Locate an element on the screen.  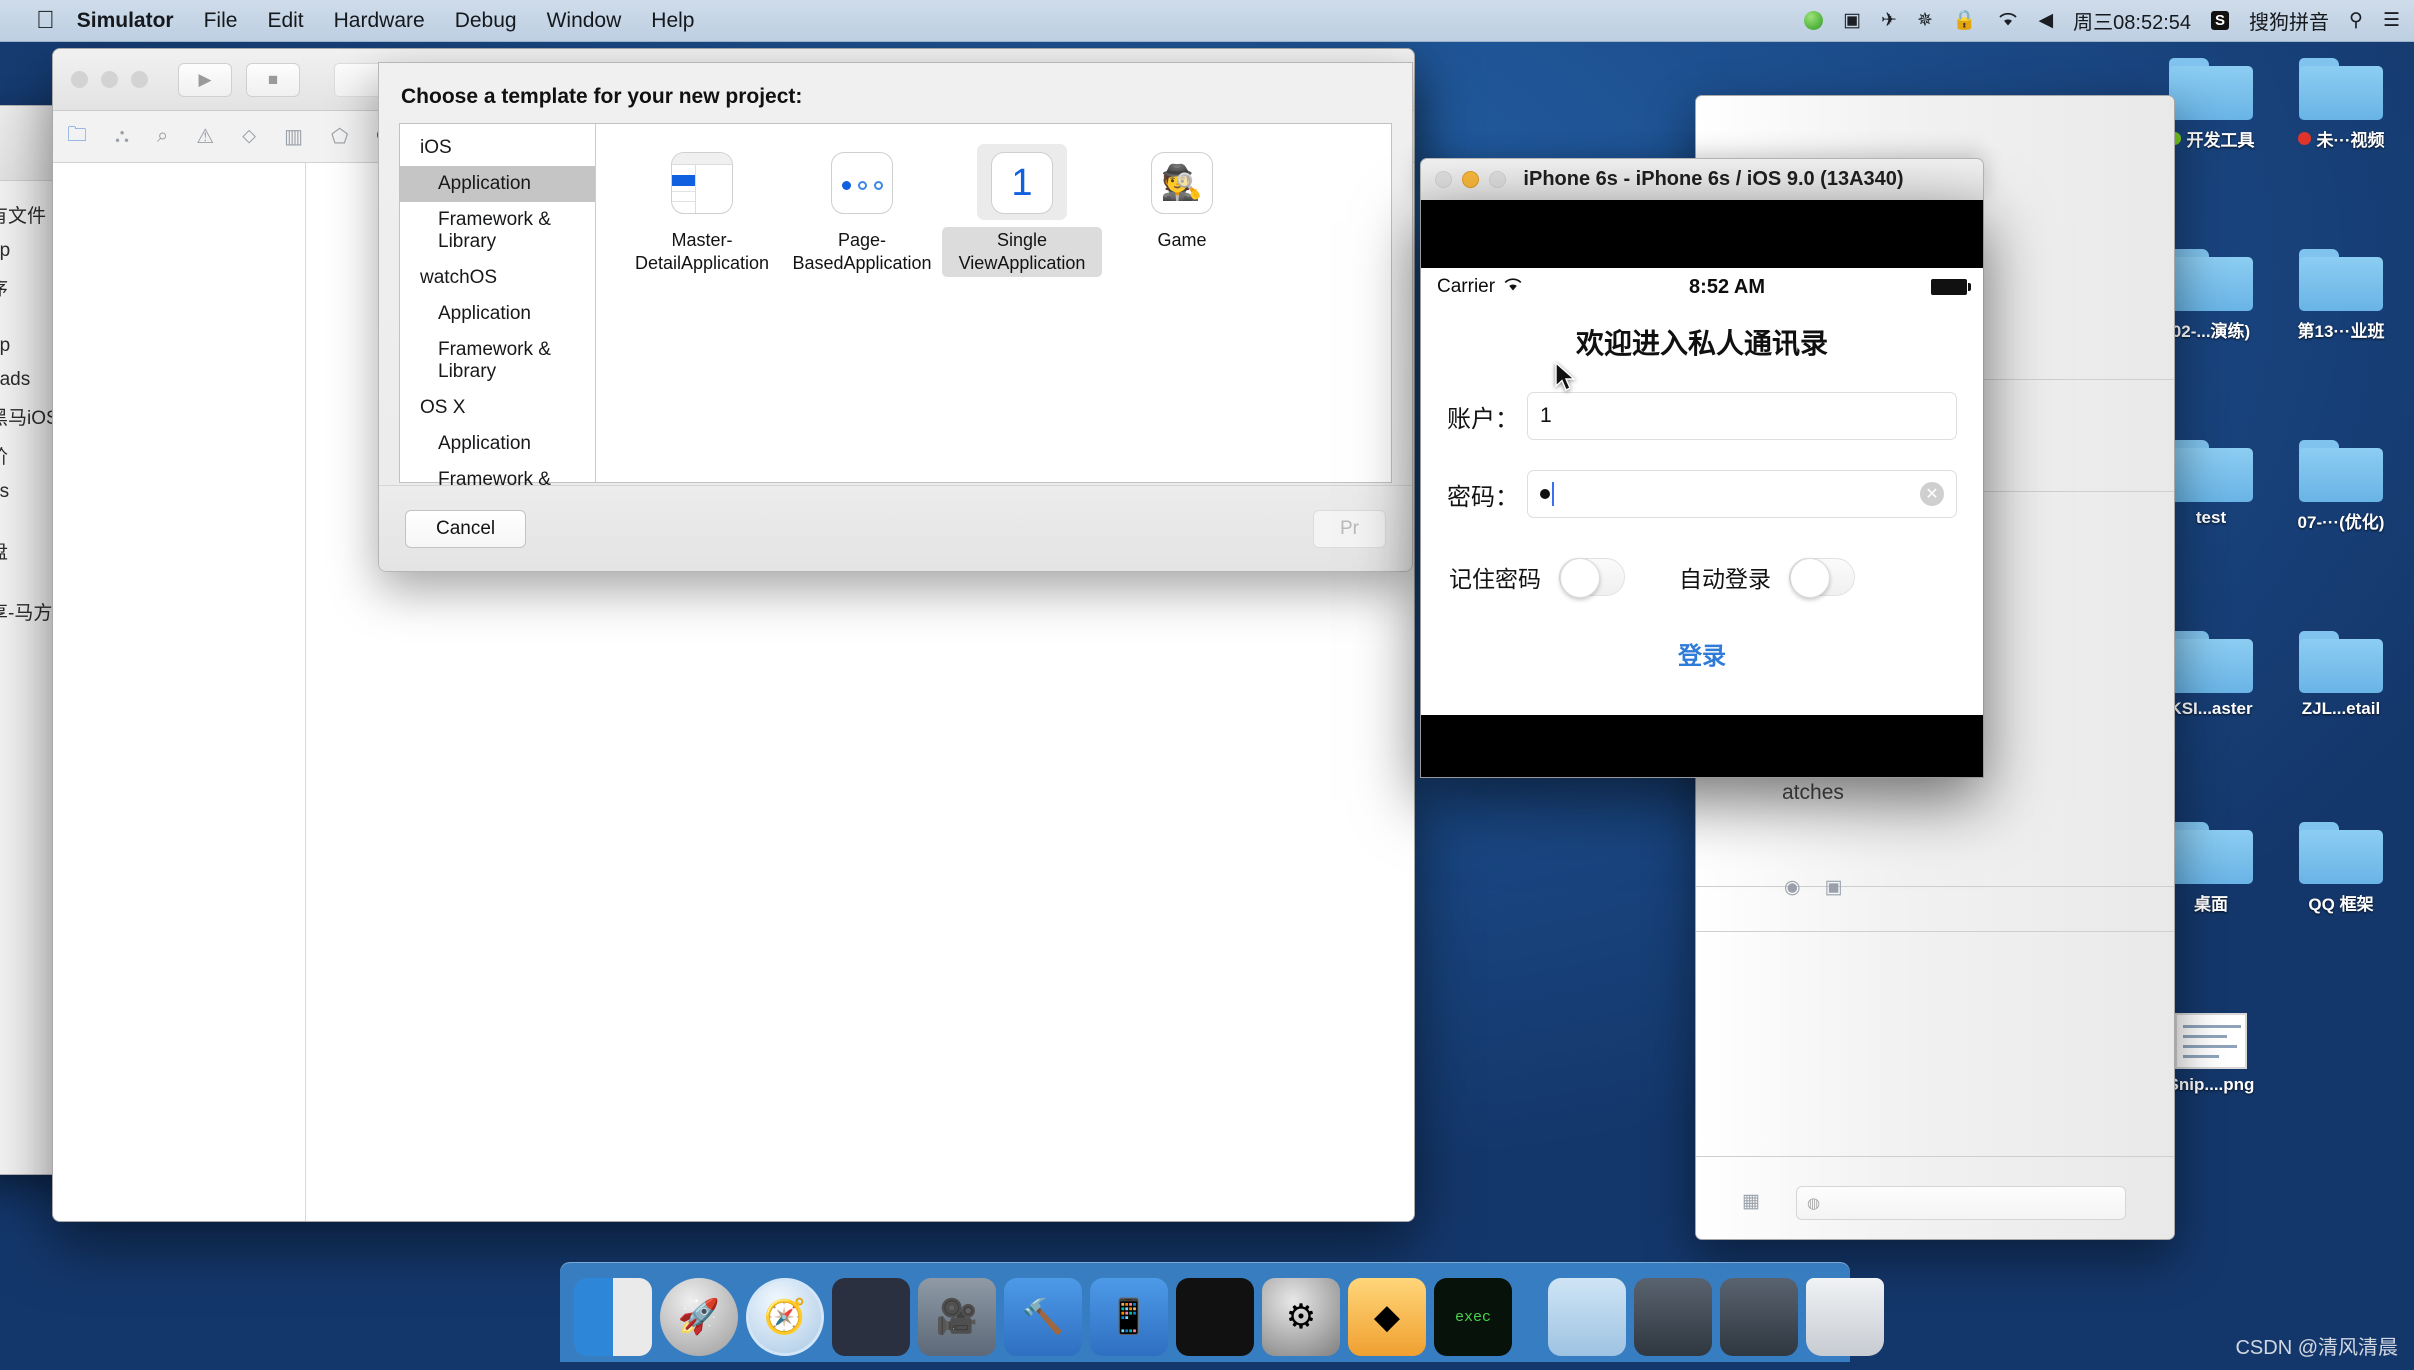
desktop-icon: ZJL...etail is located at coordinates (2341, 678).